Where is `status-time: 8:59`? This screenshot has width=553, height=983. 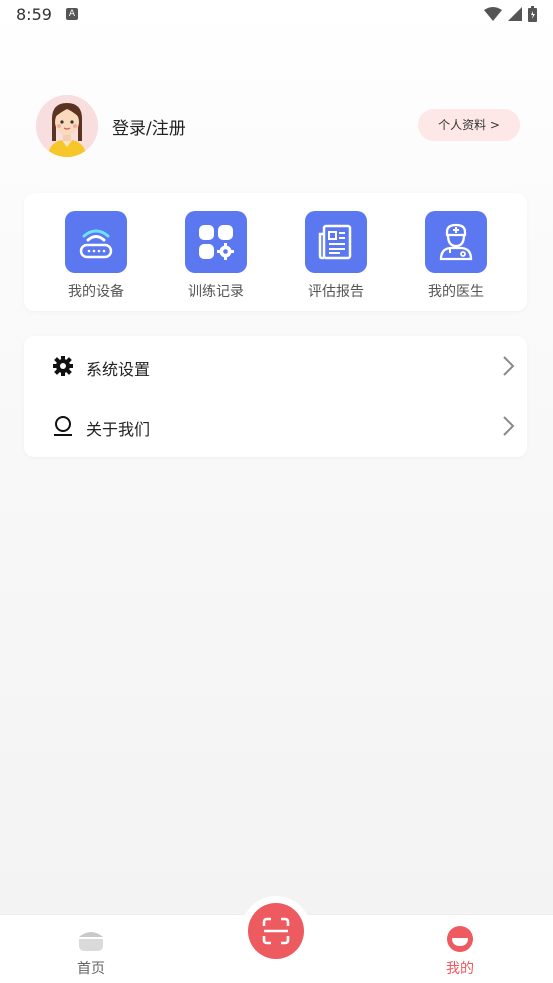
status-time: 8:59 is located at coordinates (34, 14).